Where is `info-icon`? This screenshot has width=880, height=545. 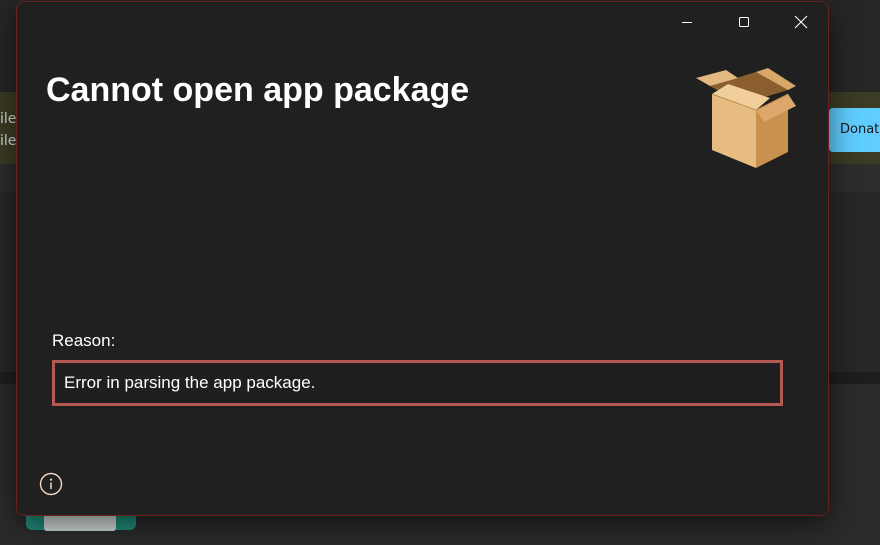
info-icon is located at coordinates (51, 484).